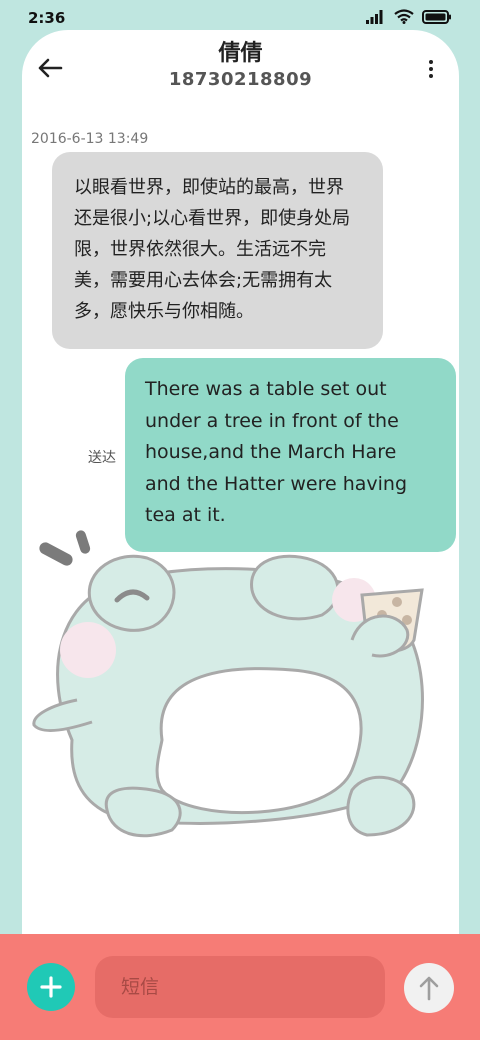 The image size is (480, 1040). I want to click on message-input, so click(240, 987).